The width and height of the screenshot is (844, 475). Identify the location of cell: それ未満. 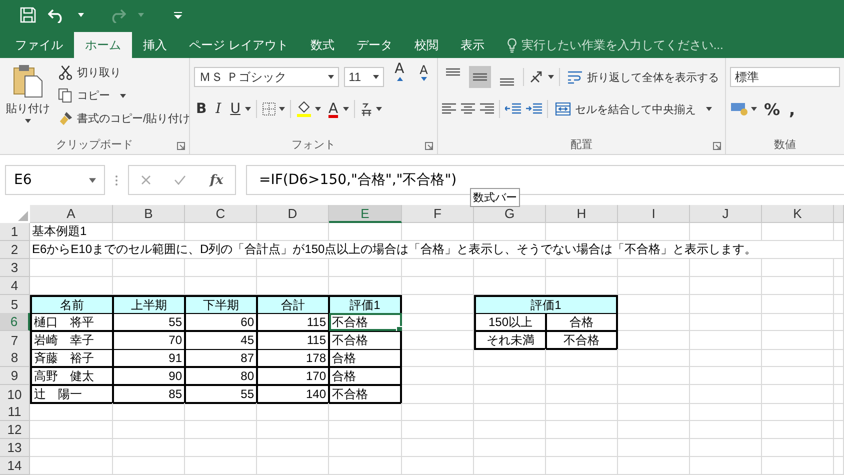
(510, 340).